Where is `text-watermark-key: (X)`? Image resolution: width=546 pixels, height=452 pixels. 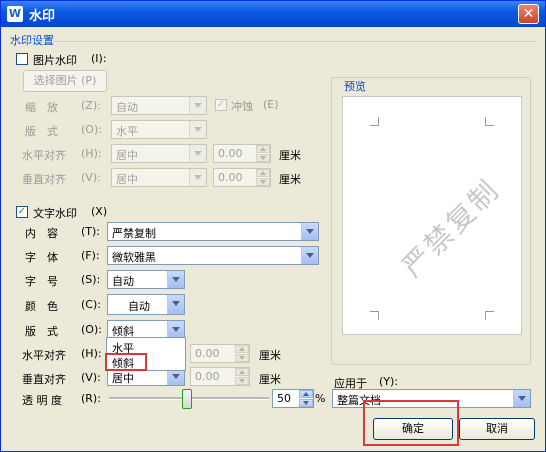
text-watermark-key: (X) is located at coordinates (99, 211).